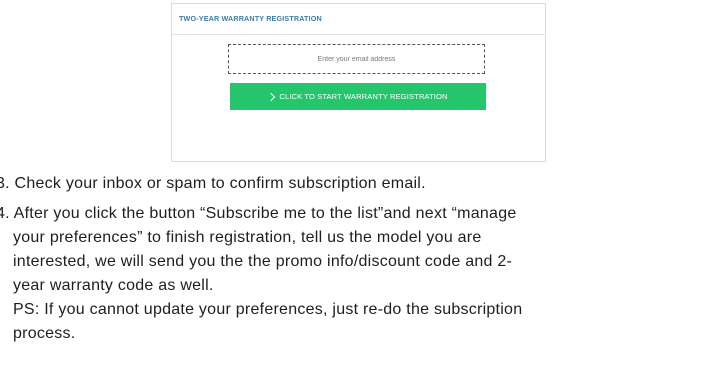  What do you see at coordinates (113, 285) in the screenshot?
I see `step-4-line-4: year warranty code as well.` at bounding box center [113, 285].